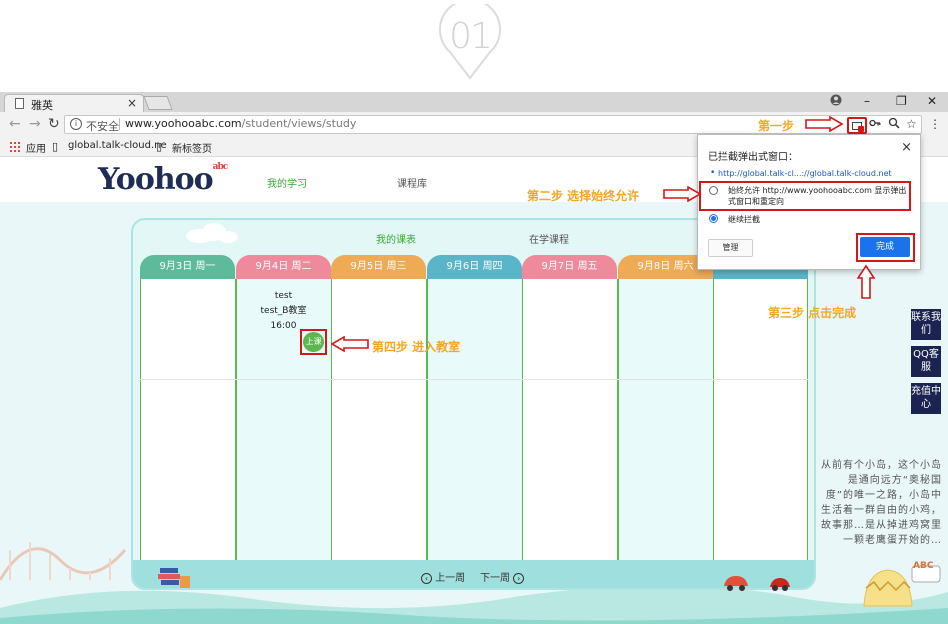 The width and height of the screenshot is (948, 624). Describe the element at coordinates (926, 361) in the screenshot. I see `qq-support-button: QQ客服` at that location.